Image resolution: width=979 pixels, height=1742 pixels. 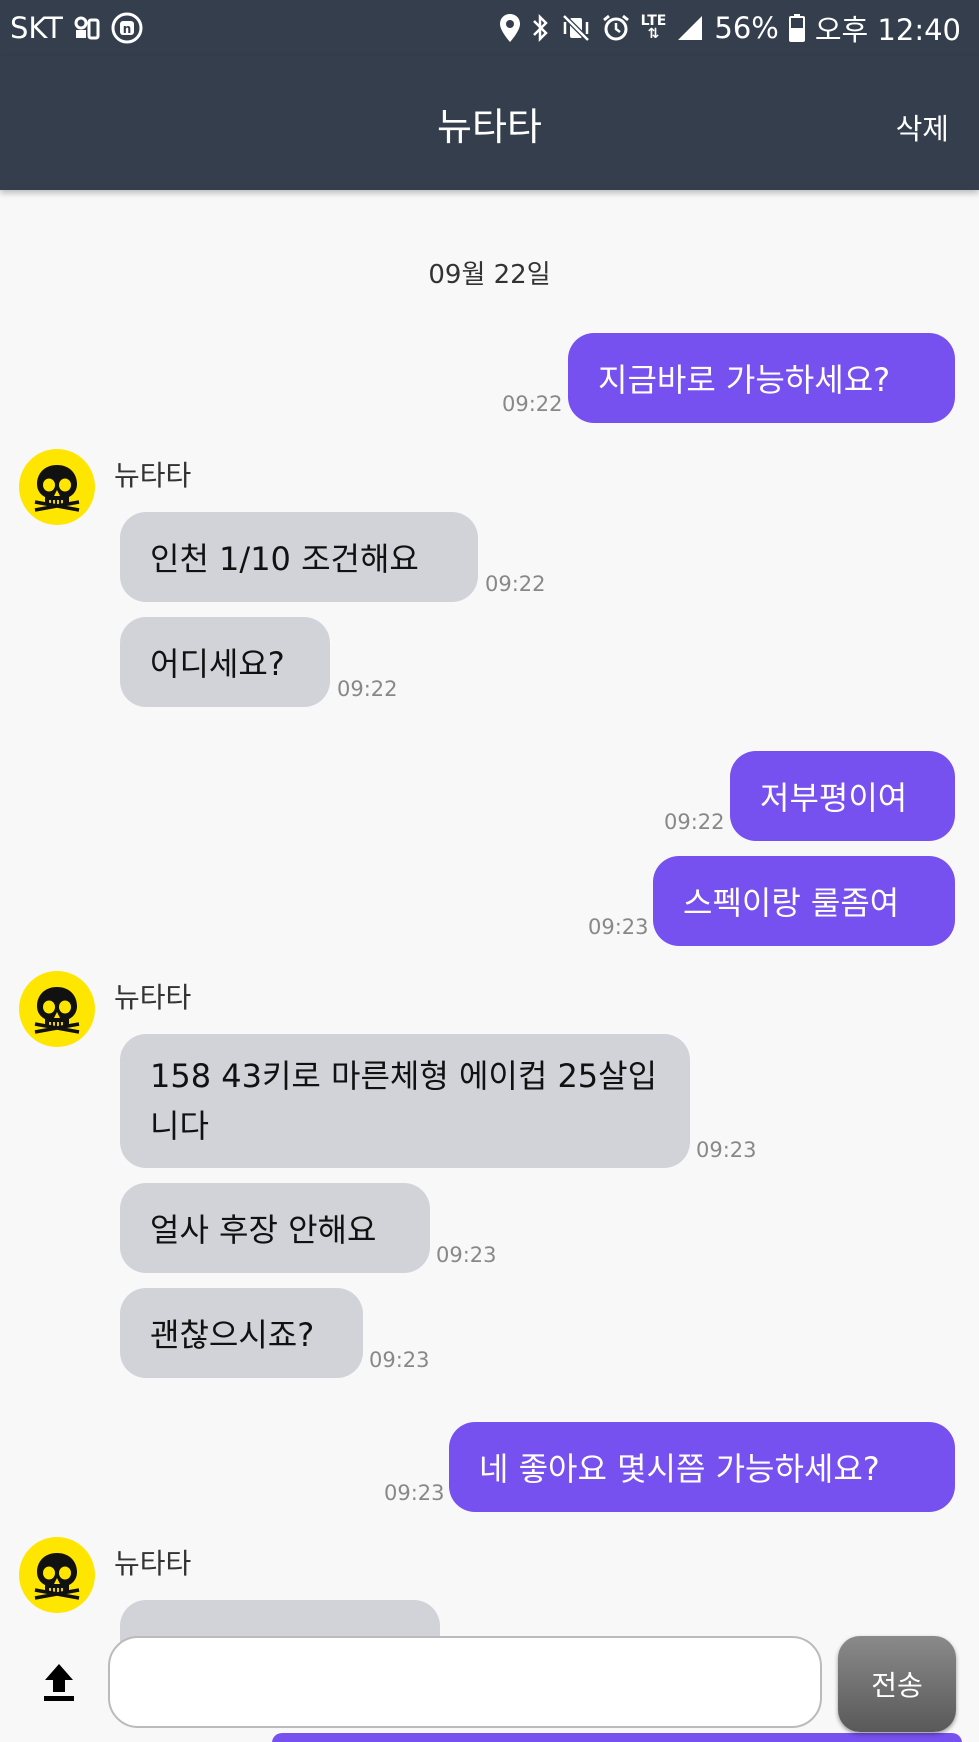 What do you see at coordinates (275, 1228) in the screenshot?
I see `incoming-message: 얼사 후장 안해요` at bounding box center [275, 1228].